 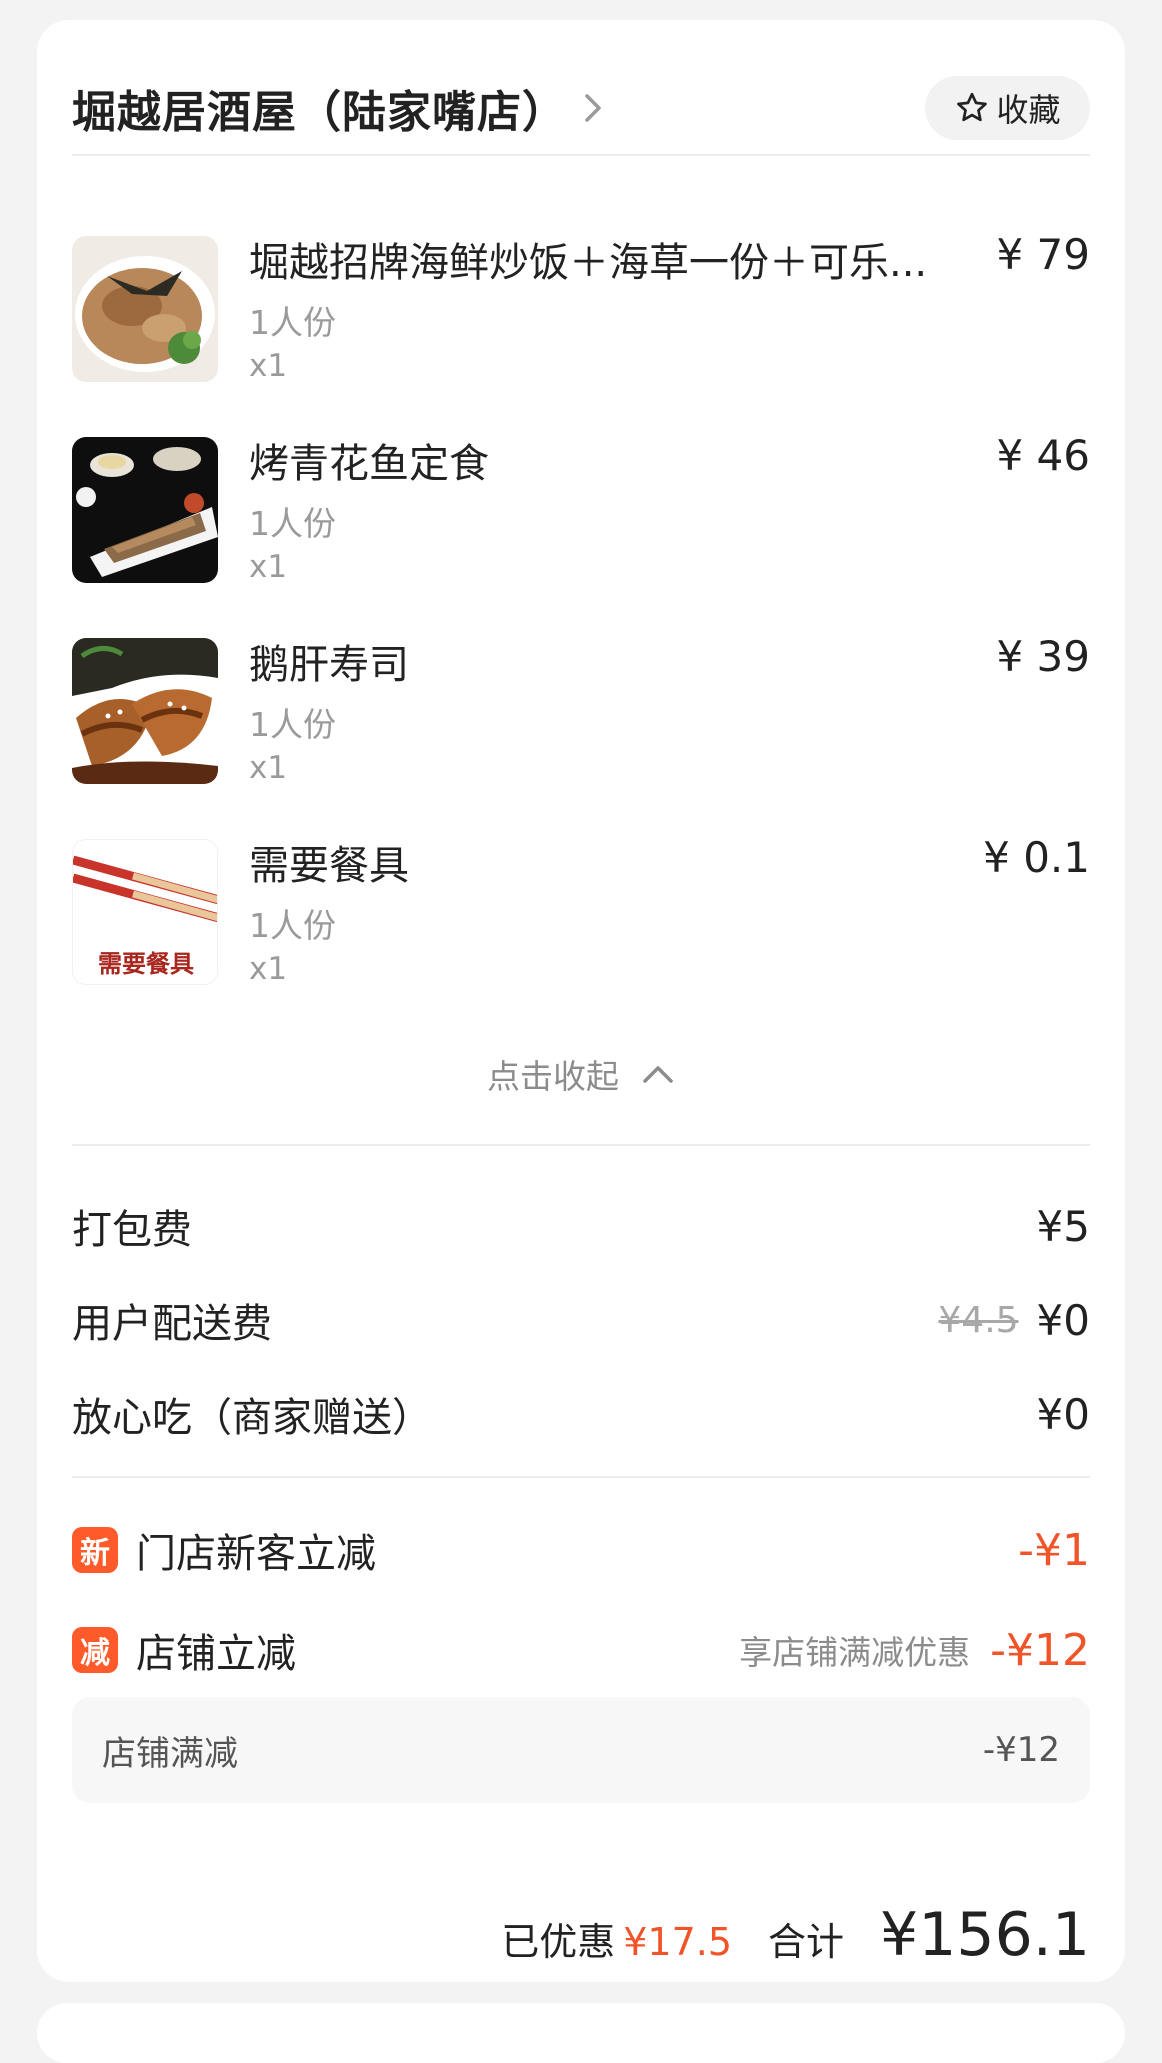 I want to click on assurance-value: ¥0, so click(x=1063, y=1414).